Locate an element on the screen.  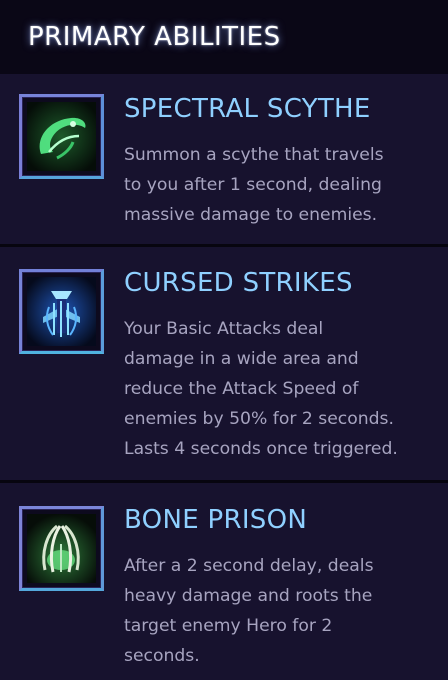
bone-prison-icon is located at coordinates (61, 548).